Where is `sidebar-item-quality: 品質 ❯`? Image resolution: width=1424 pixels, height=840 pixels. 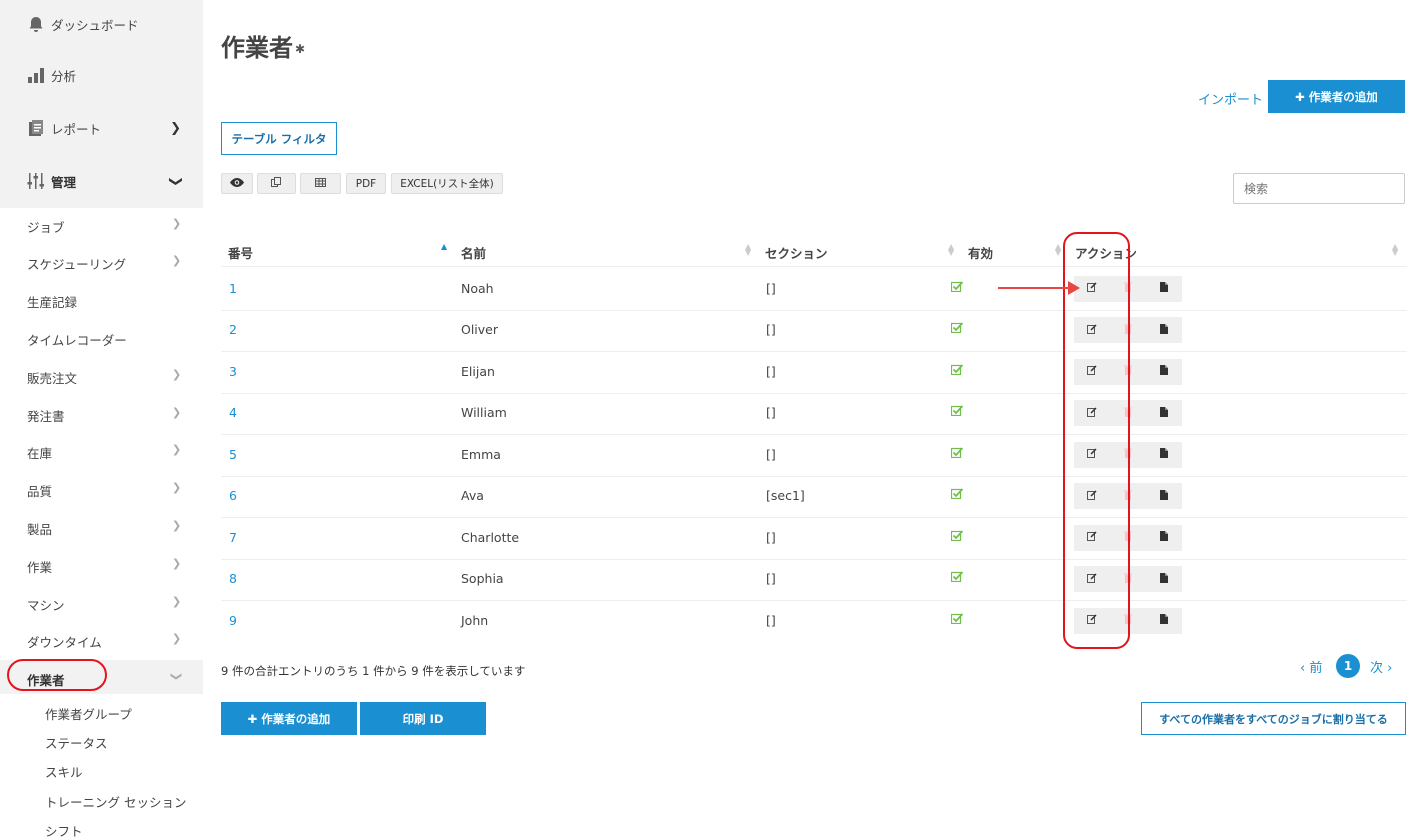 sidebar-item-quality: 品質 ❯ is located at coordinates (104, 490).